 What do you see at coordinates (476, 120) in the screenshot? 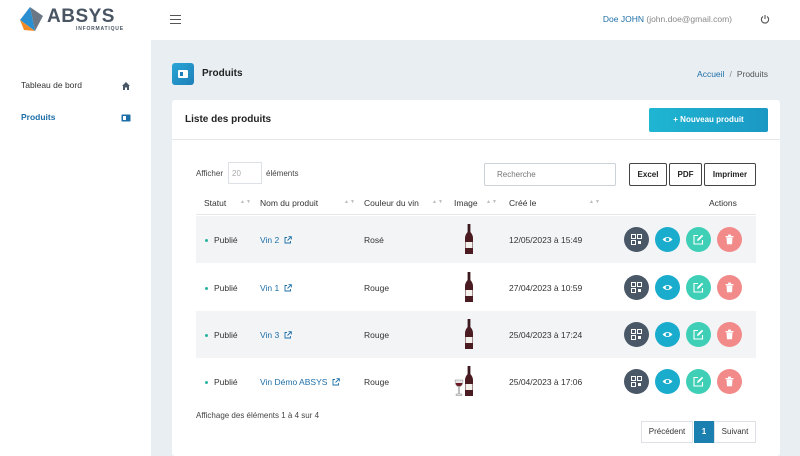
I see `card-header: Liste des produits + Nouveau produit` at bounding box center [476, 120].